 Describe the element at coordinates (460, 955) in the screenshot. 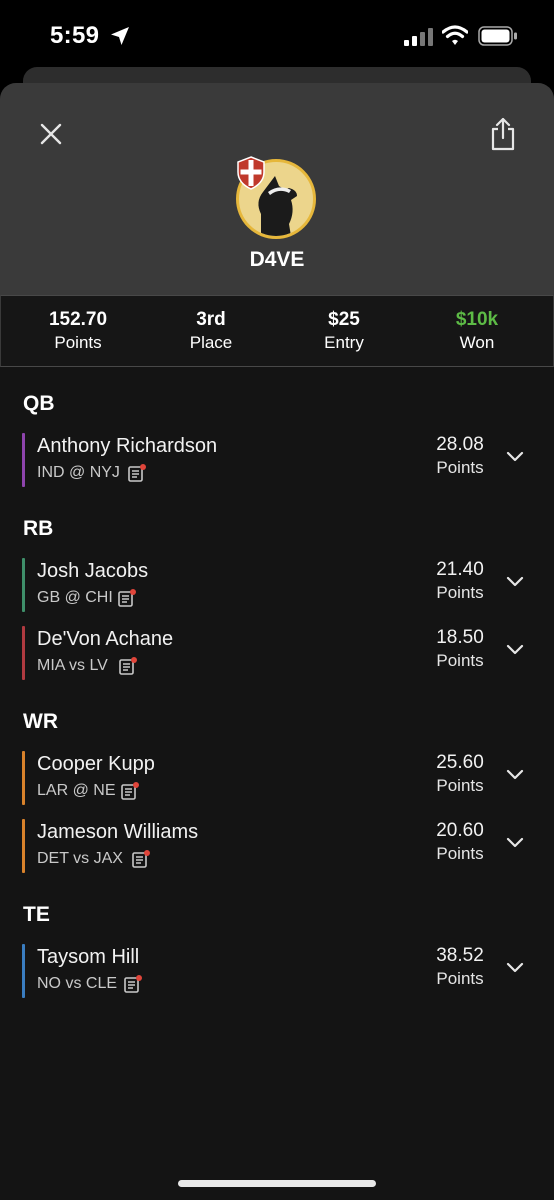

I see `points-value: 38.52` at that location.